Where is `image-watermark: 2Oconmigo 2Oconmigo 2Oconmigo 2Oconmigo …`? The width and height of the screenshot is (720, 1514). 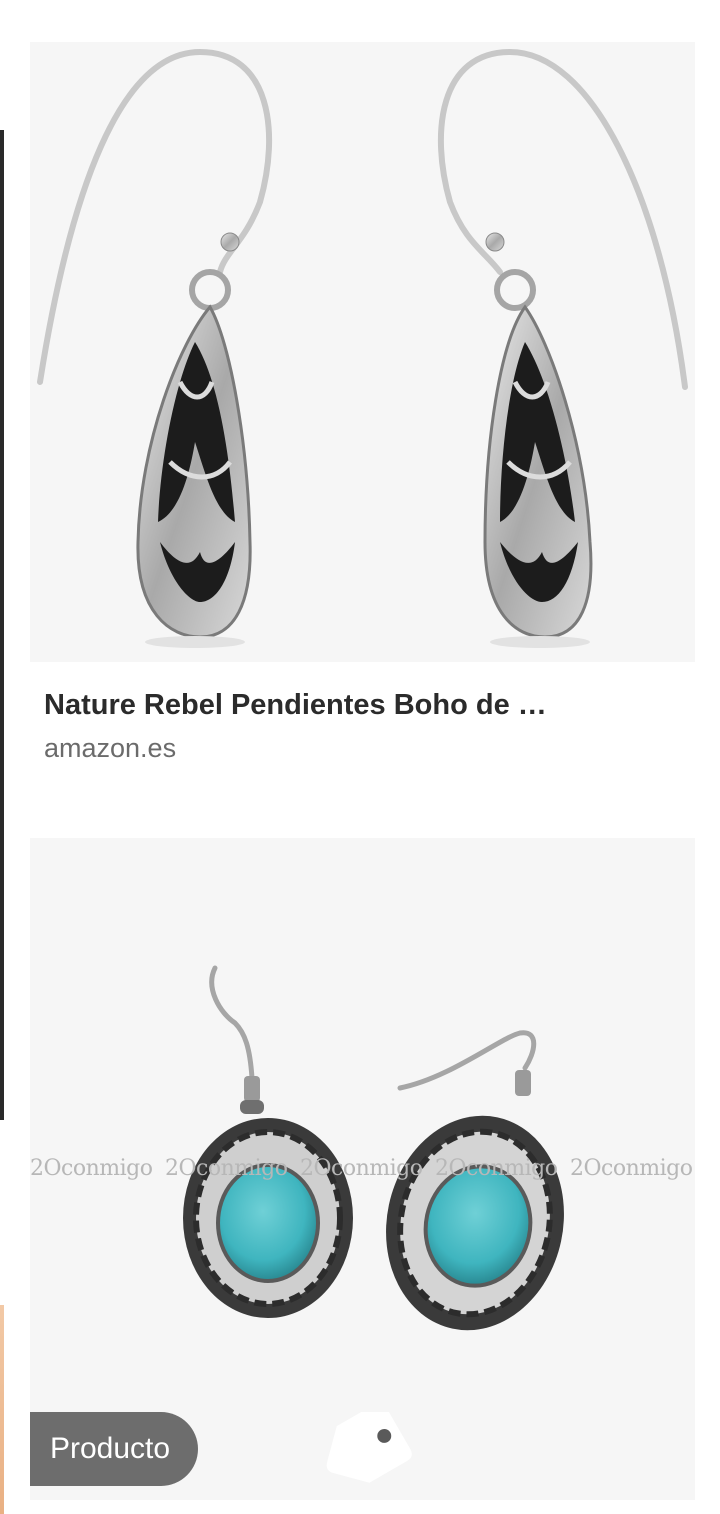 image-watermark: 2Oconmigo 2Oconmigo 2Oconmigo 2Oconmigo … is located at coordinates (361, 1168).